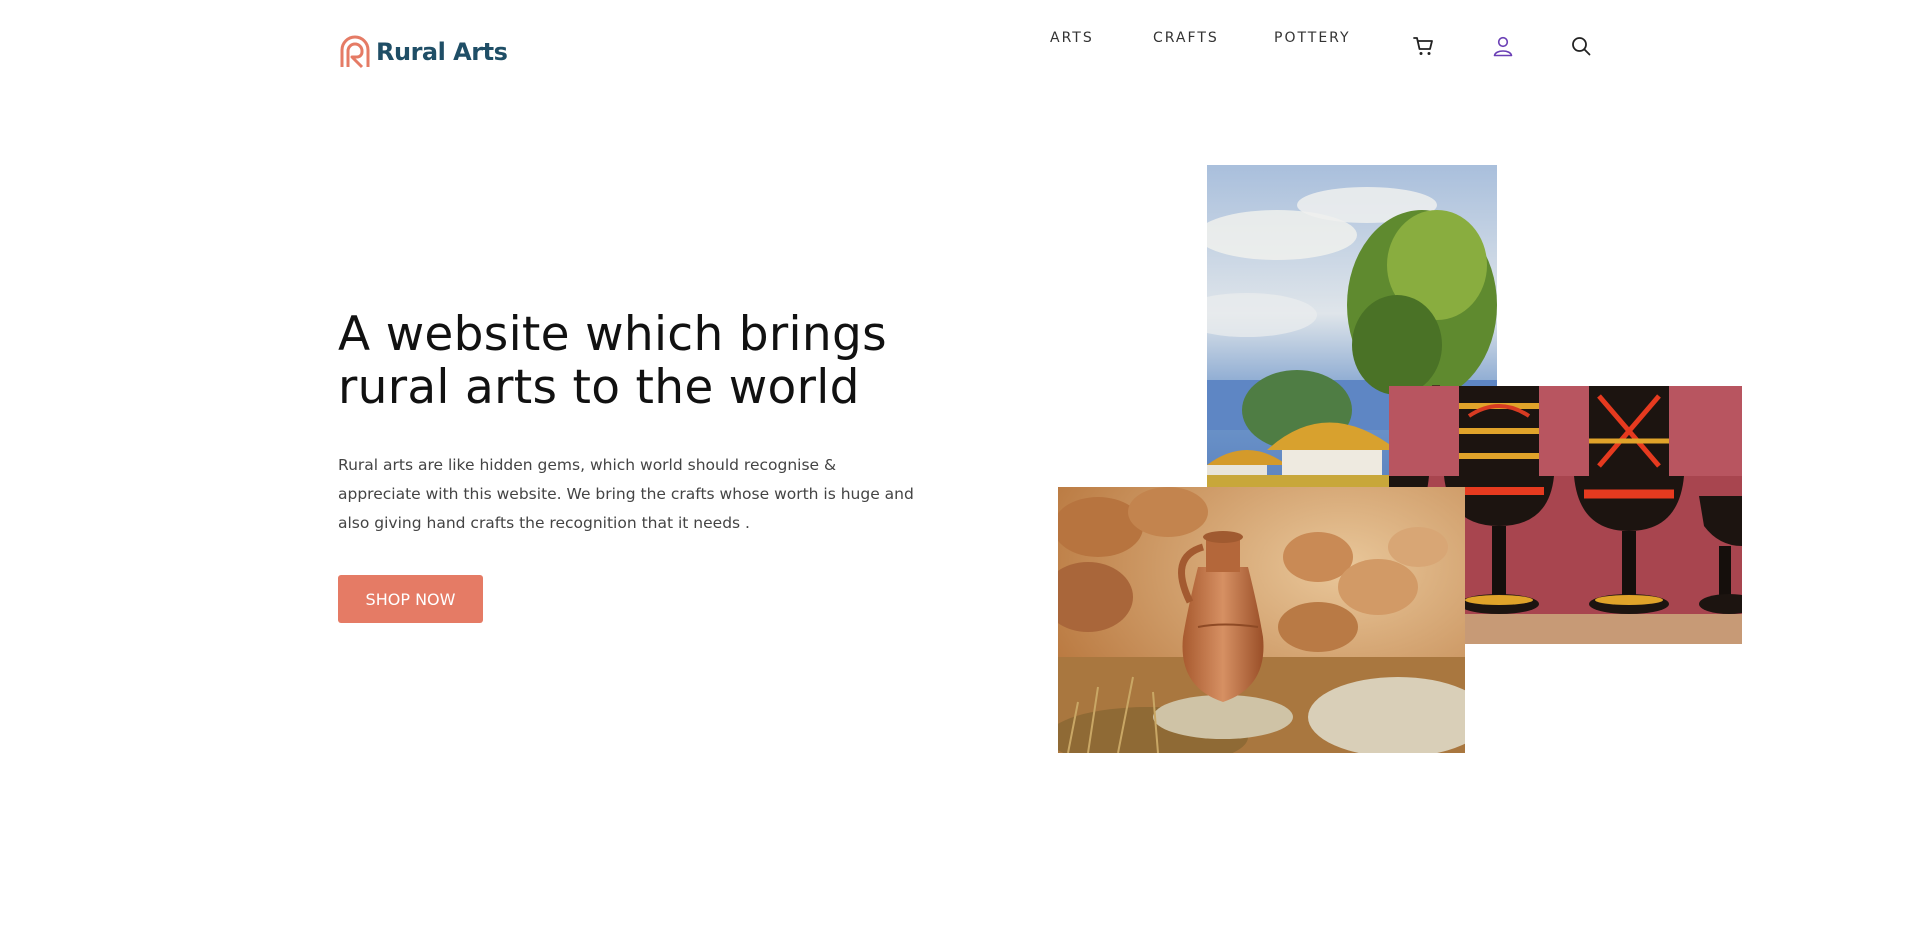  What do you see at coordinates (1312, 38) in the screenshot?
I see `nav-link-pottery: POTTERY` at bounding box center [1312, 38].